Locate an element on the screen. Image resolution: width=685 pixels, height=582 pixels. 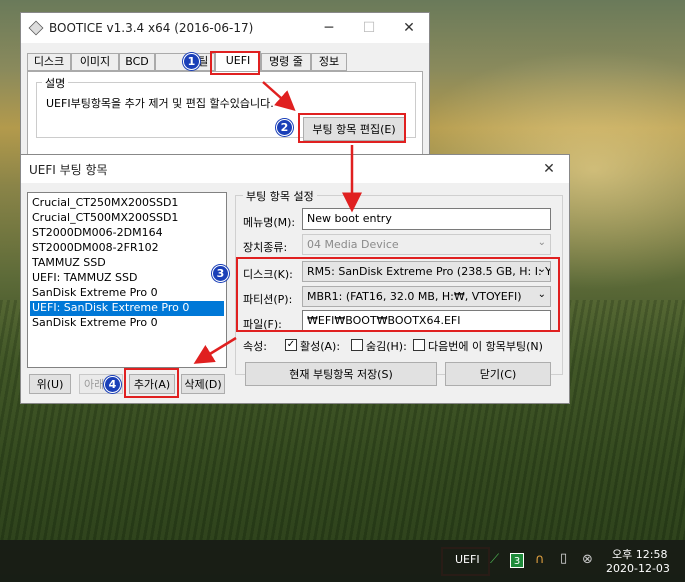
list-item-selected: UEFI: SanDisk Extreme Pro 0 is located at coordinates (127, 308).